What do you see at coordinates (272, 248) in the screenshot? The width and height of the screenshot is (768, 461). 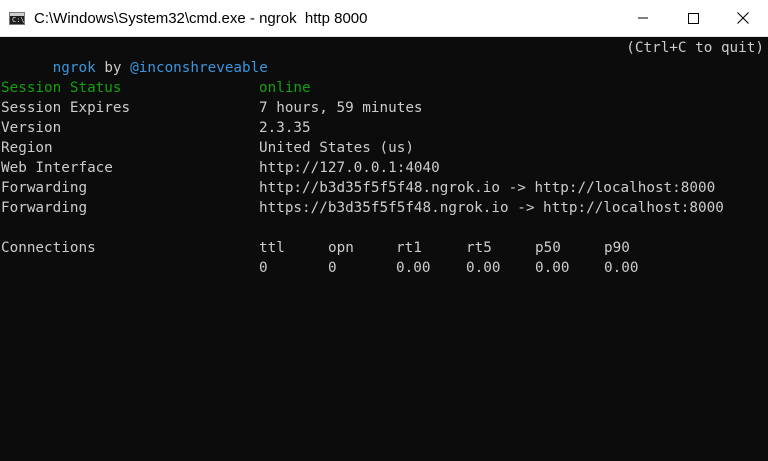 I see `connections-header-ttl: ttl` at bounding box center [272, 248].